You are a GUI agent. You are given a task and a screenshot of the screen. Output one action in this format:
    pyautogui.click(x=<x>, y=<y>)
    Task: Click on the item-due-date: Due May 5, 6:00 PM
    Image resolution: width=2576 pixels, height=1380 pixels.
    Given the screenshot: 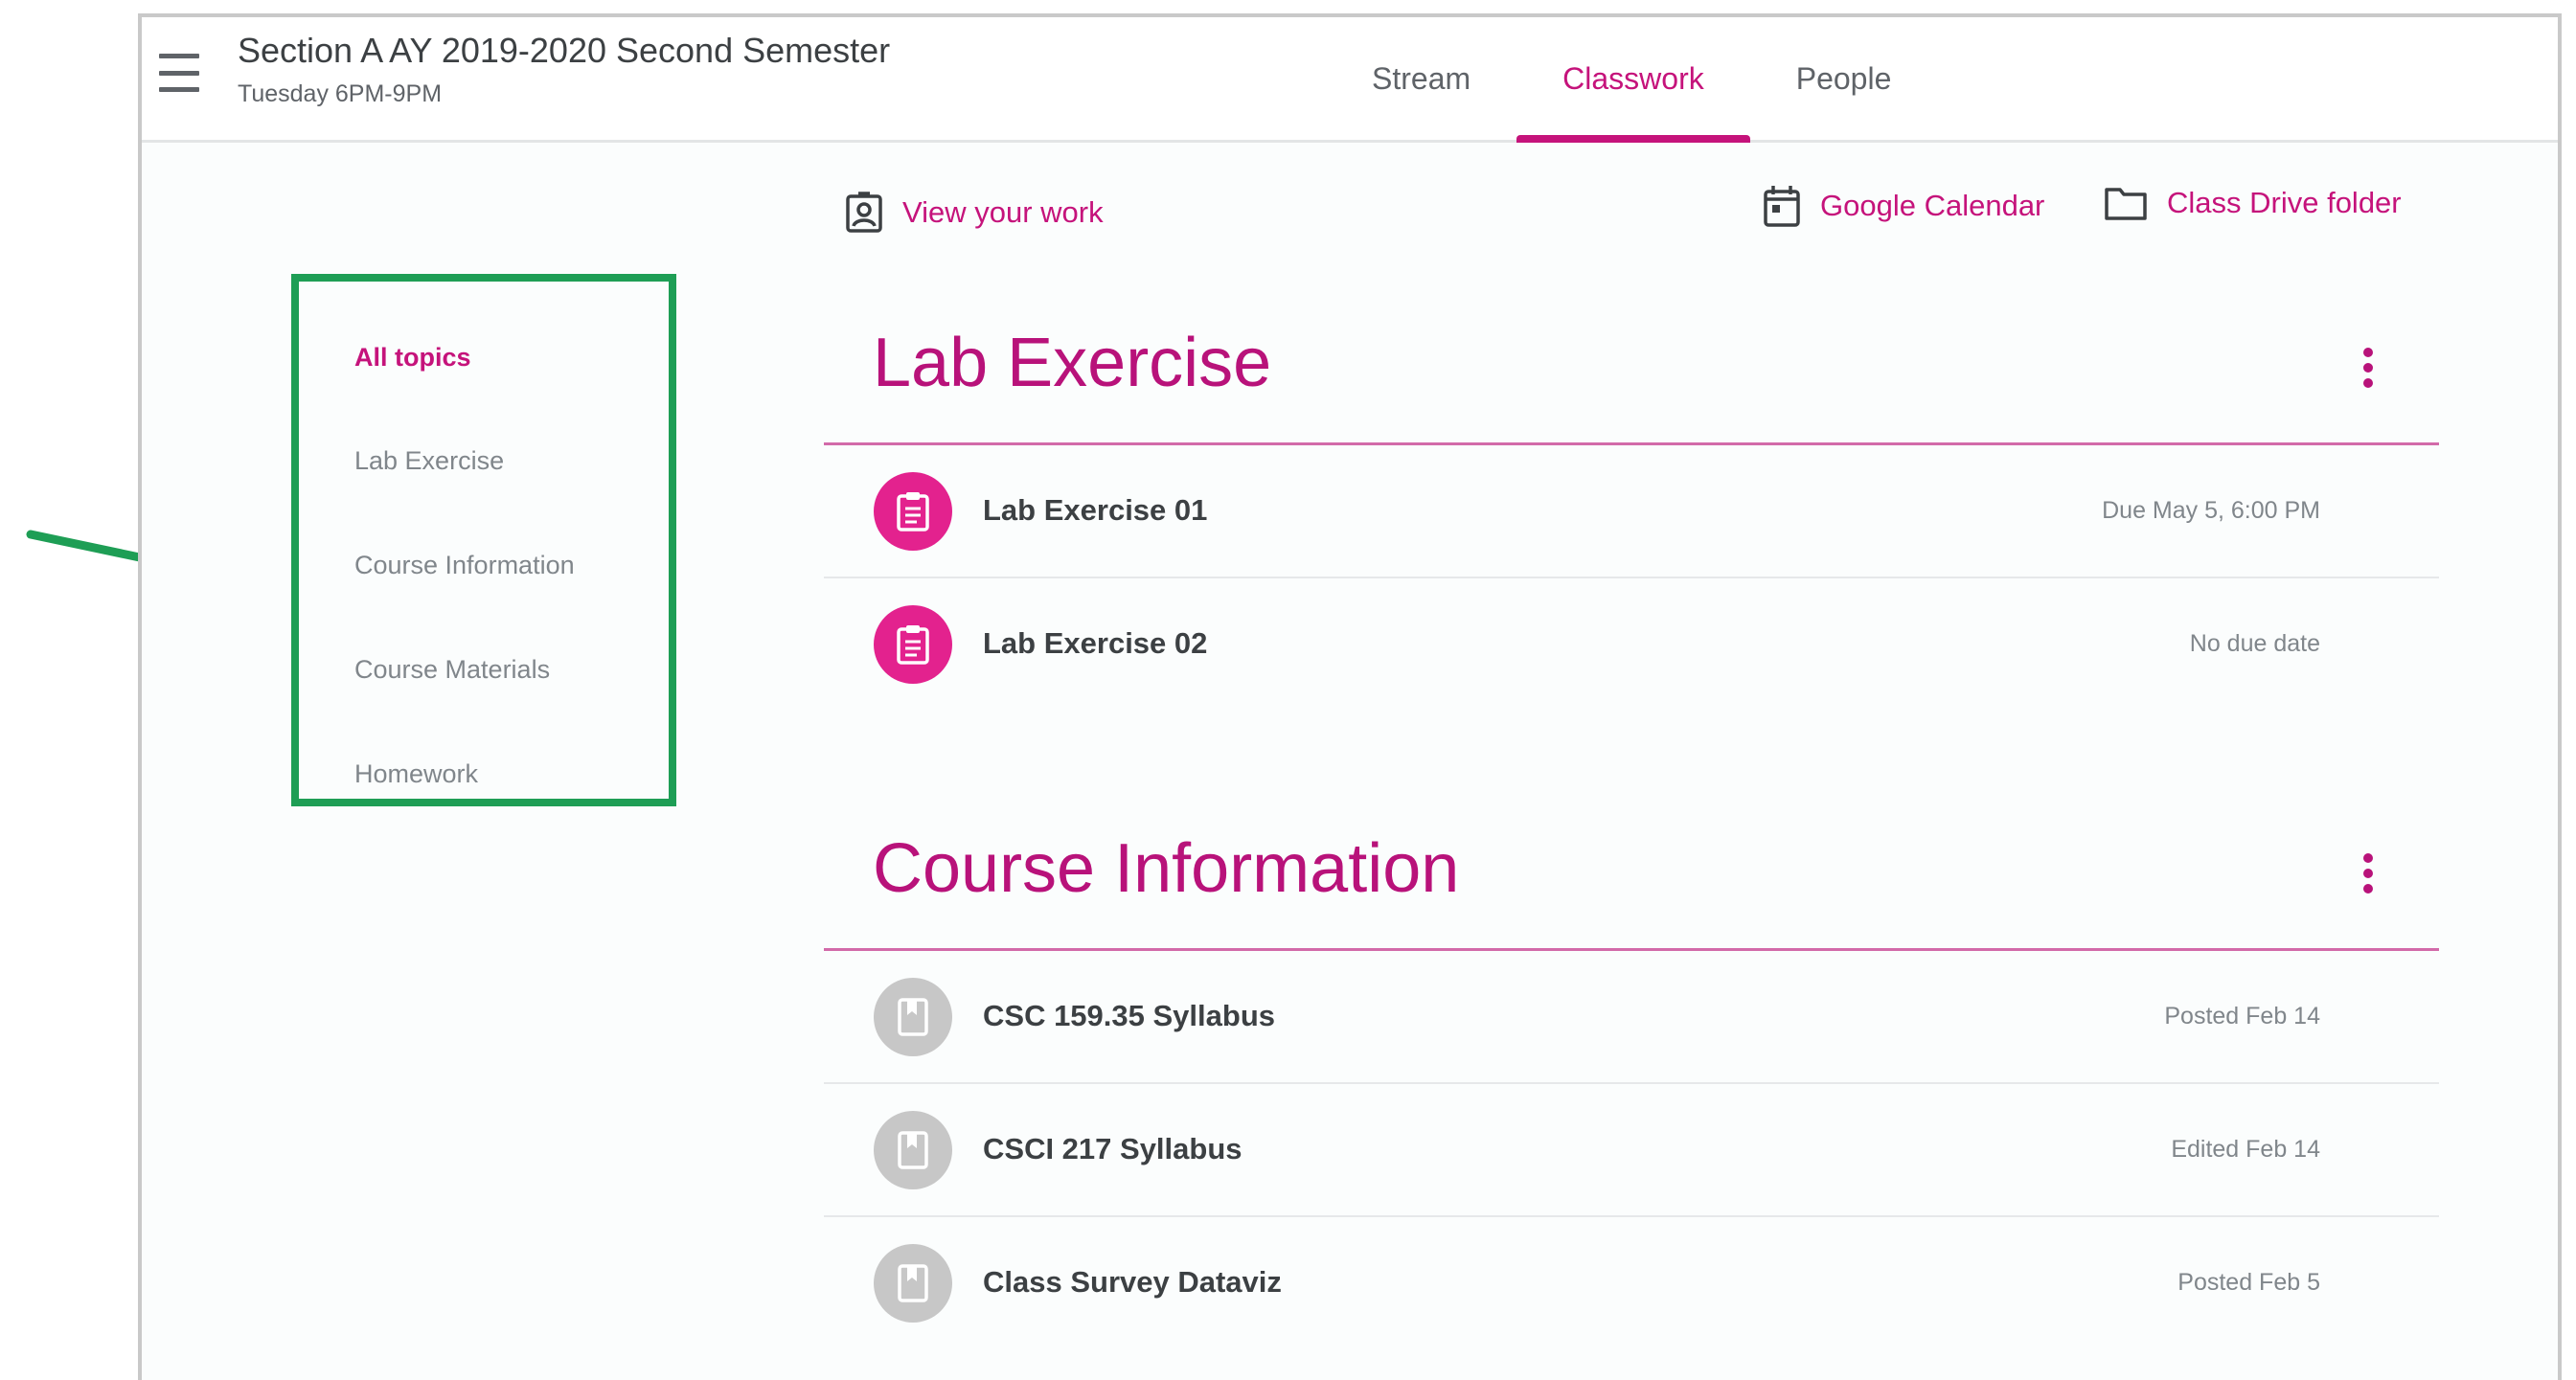 What is the action you would take?
    pyautogui.click(x=2211, y=510)
    